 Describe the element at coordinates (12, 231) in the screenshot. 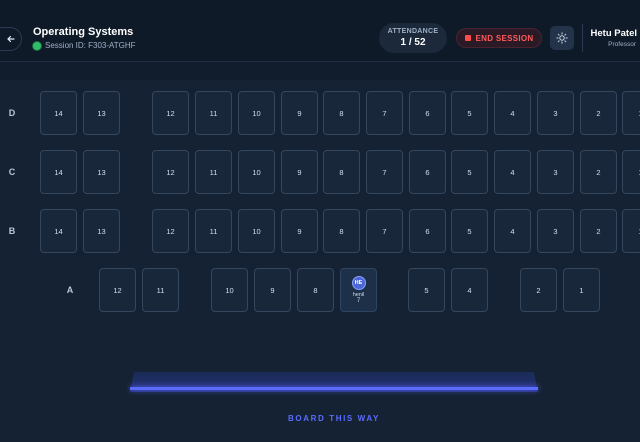

I see `row-label-b: B` at that location.